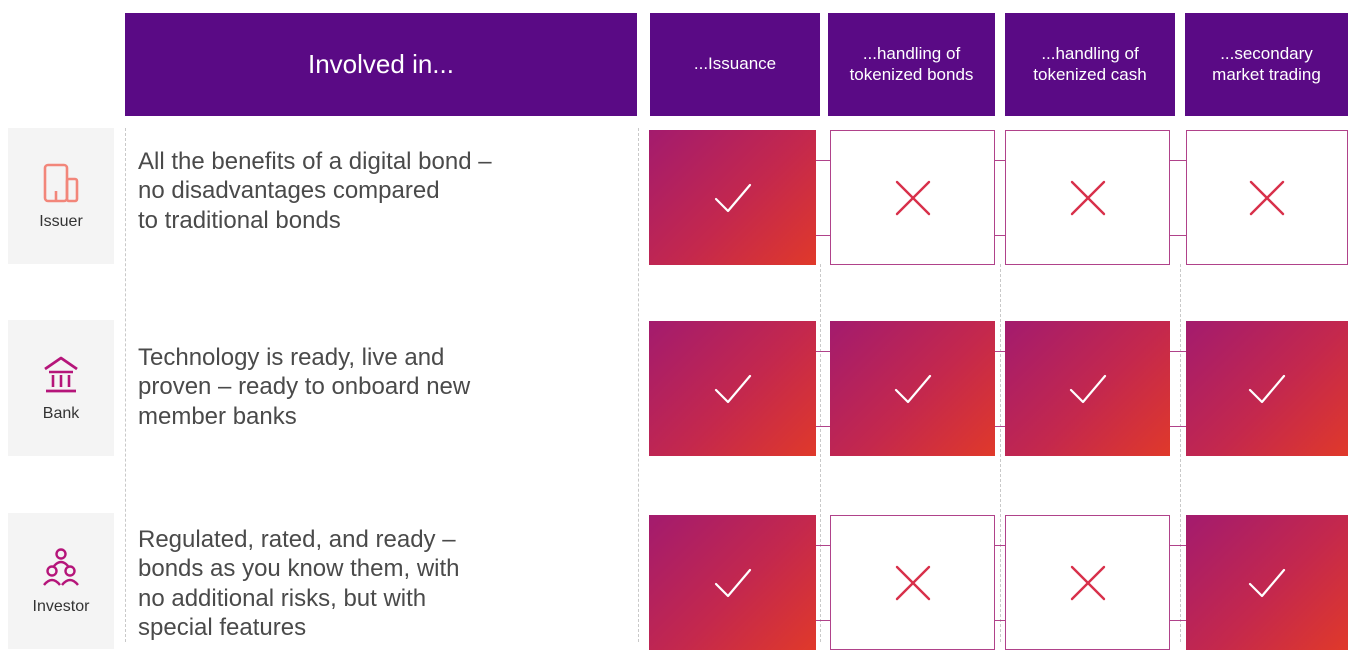  What do you see at coordinates (61, 374) in the screenshot?
I see `bank-icon` at bounding box center [61, 374].